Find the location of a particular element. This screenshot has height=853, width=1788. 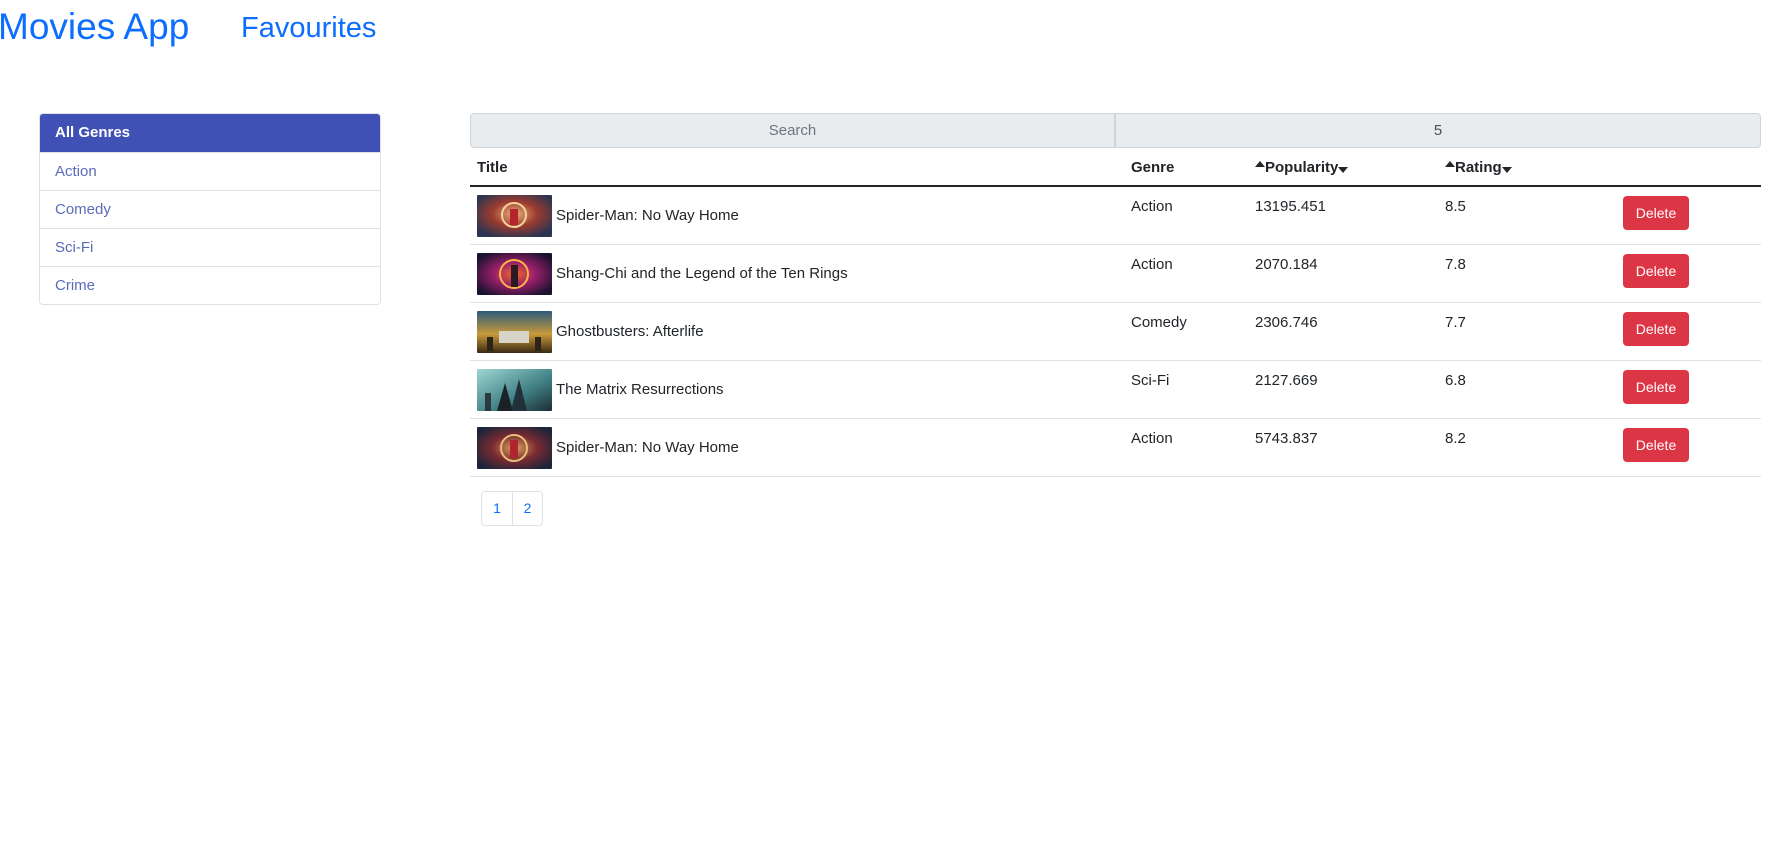

movie-popularity: 2070.184 is located at coordinates (1286, 264).